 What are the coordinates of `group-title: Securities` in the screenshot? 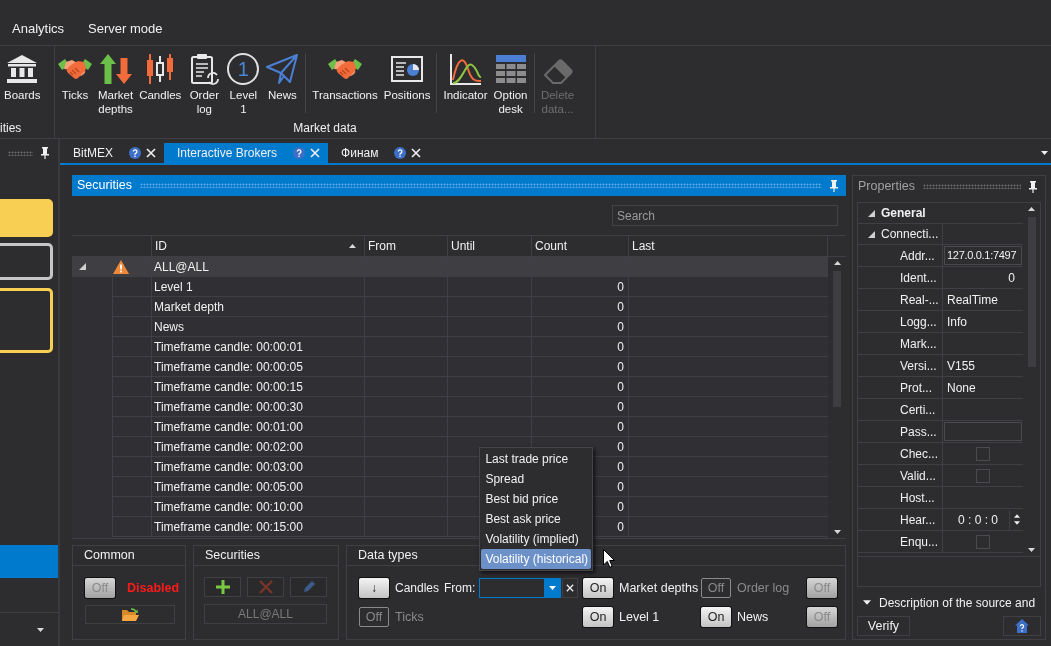 It's located at (232, 556).